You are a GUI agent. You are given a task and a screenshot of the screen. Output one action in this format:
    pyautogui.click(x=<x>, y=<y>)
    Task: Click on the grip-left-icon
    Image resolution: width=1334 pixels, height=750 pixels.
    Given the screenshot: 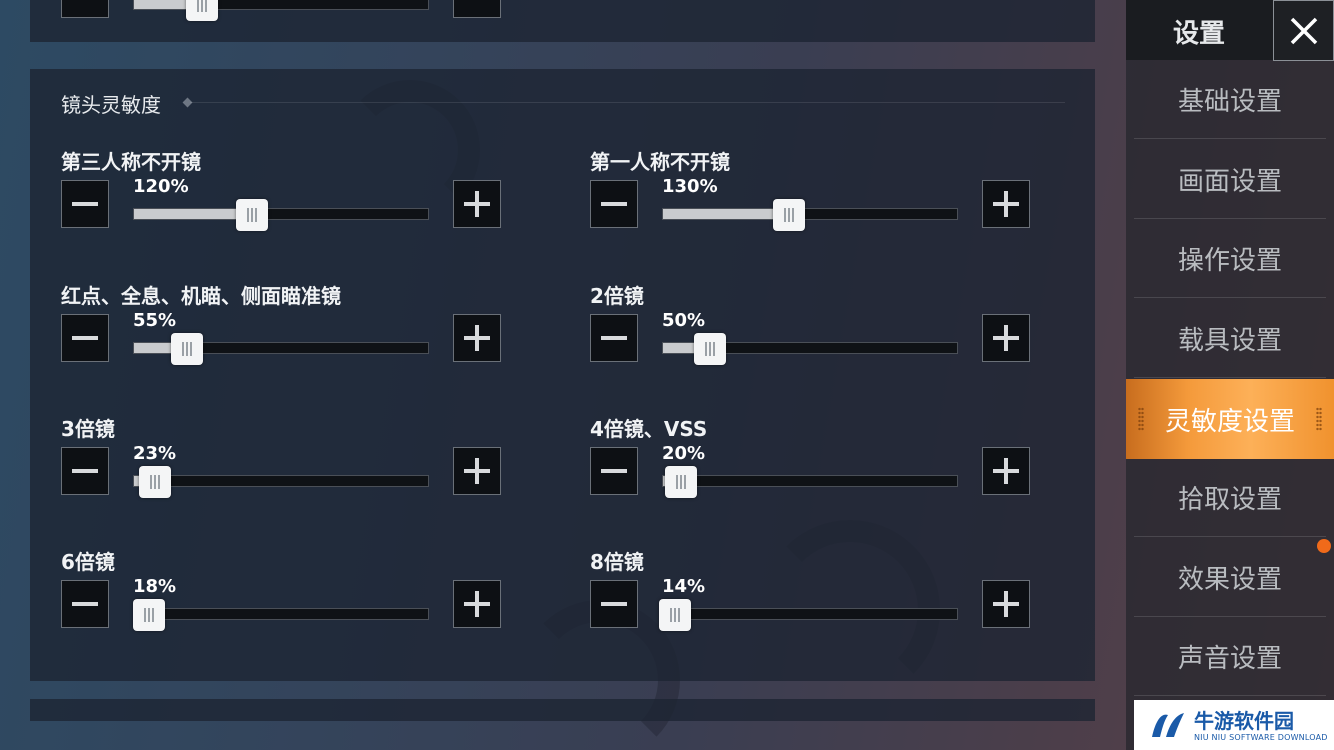 What is the action you would take?
    pyautogui.click(x=1141, y=419)
    